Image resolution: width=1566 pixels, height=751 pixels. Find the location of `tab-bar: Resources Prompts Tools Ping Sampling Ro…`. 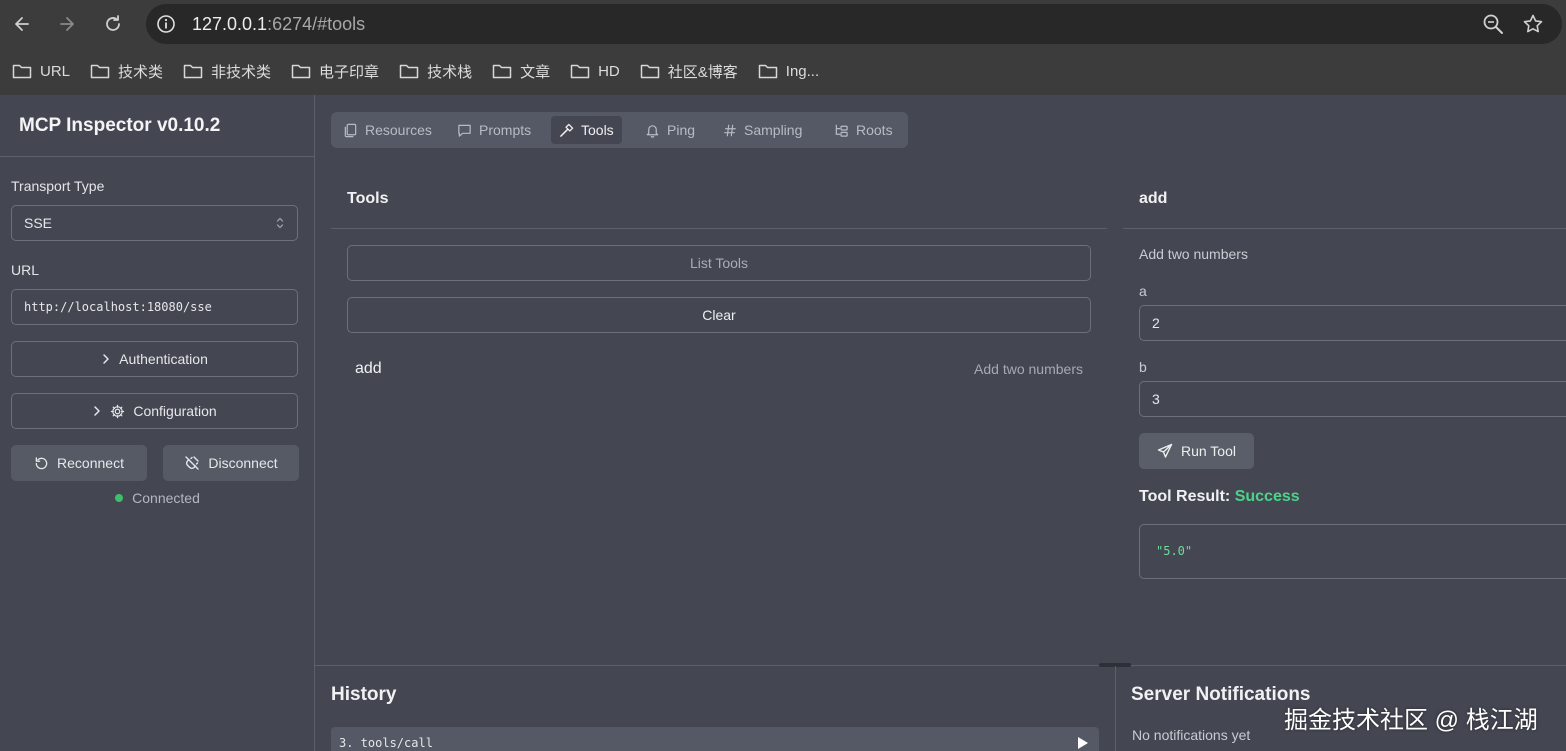

tab-bar: Resources Prompts Tools Ping Sampling Ro… is located at coordinates (619, 130).